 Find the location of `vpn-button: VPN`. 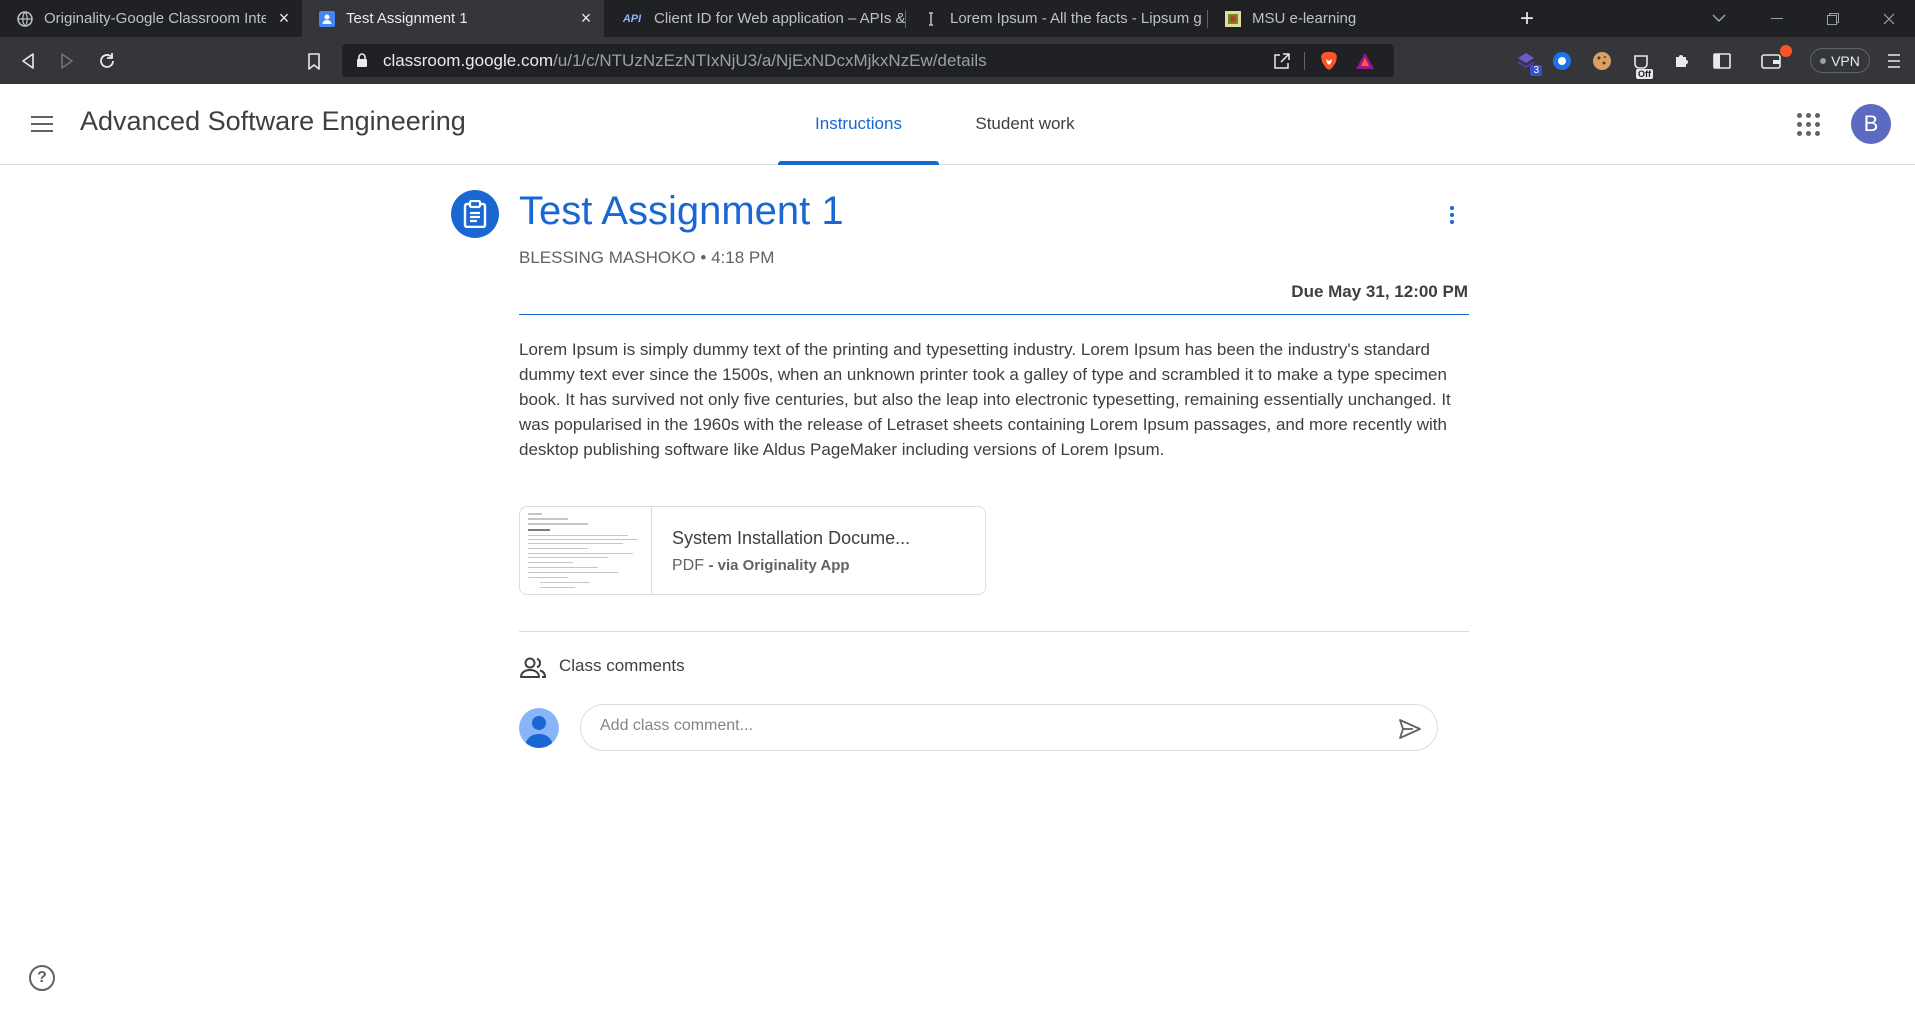

vpn-button: VPN is located at coordinates (1840, 60).